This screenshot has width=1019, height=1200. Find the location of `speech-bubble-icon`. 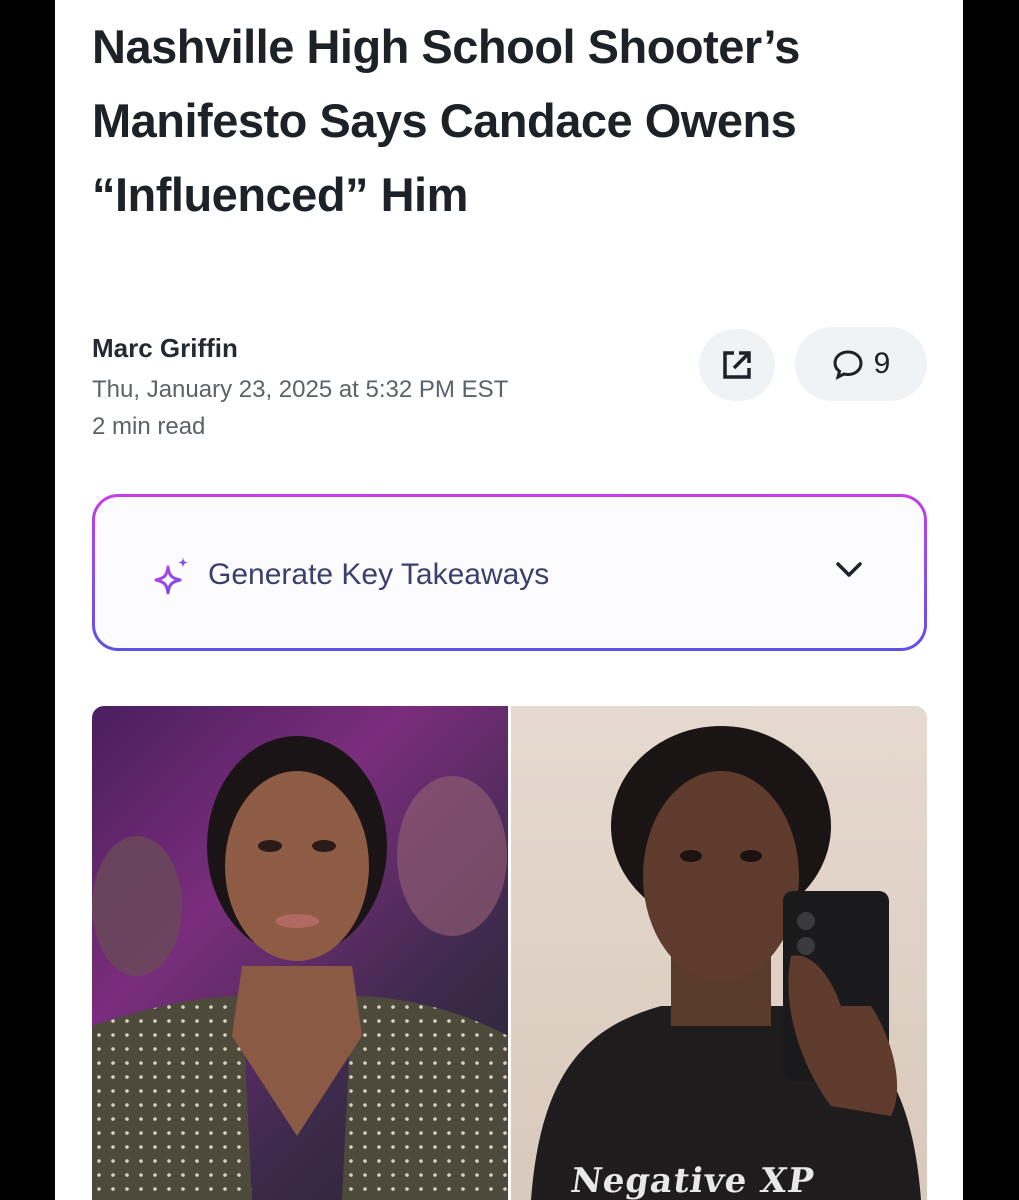

speech-bubble-icon is located at coordinates (848, 365).